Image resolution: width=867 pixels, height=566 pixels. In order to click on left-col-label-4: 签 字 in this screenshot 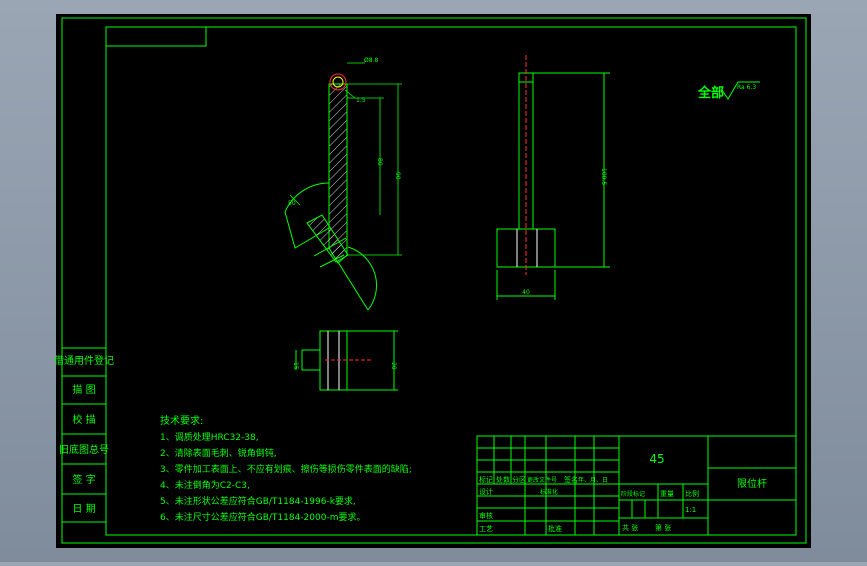, I will do `click(83, 479)`.